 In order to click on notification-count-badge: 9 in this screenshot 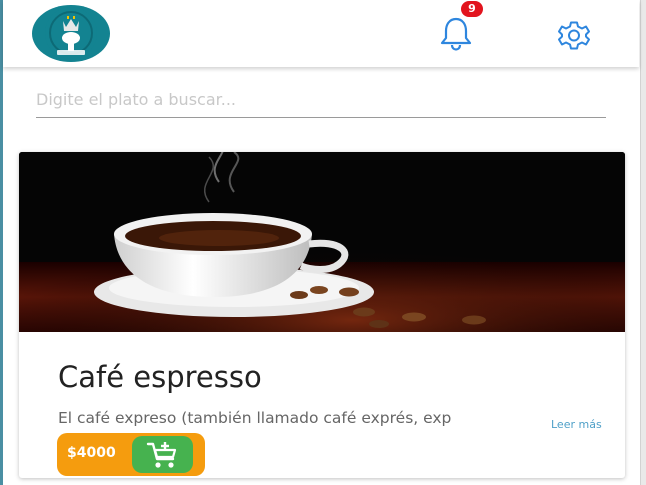, I will do `click(472, 9)`.